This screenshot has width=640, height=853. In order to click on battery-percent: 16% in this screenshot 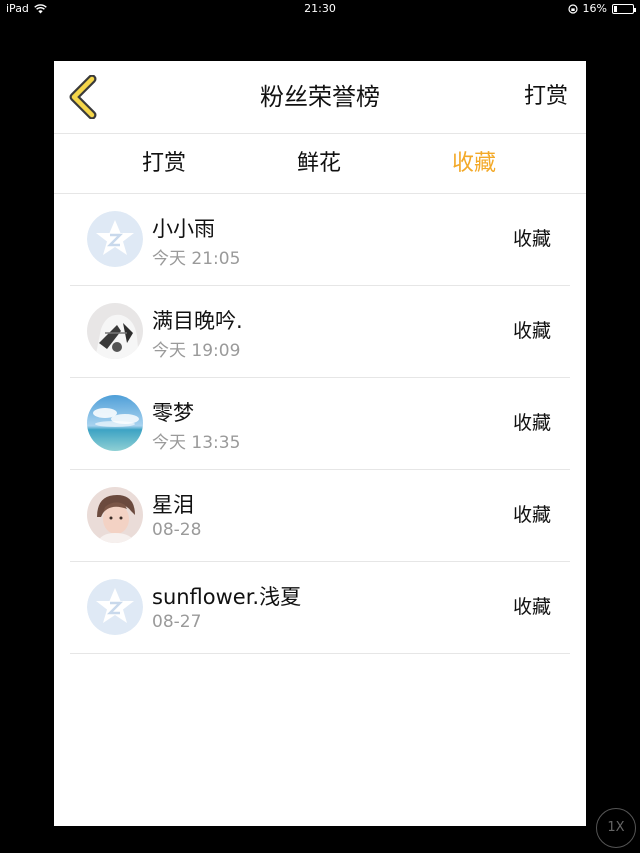, I will do `click(594, 8)`.